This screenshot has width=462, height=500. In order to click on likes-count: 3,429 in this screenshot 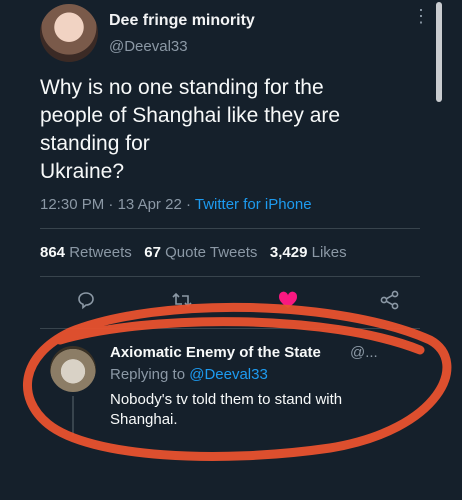, I will do `click(289, 252)`.